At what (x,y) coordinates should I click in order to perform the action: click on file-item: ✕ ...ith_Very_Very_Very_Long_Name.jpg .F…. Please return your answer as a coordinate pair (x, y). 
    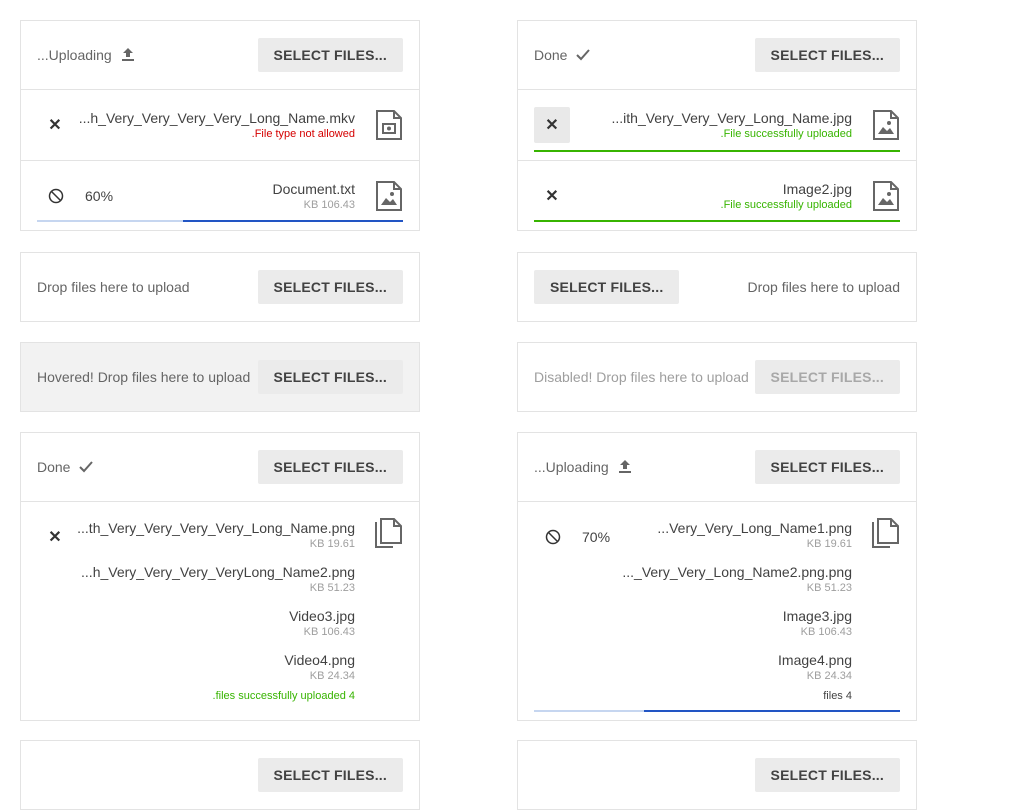
    Looking at the image, I should click on (717, 125).